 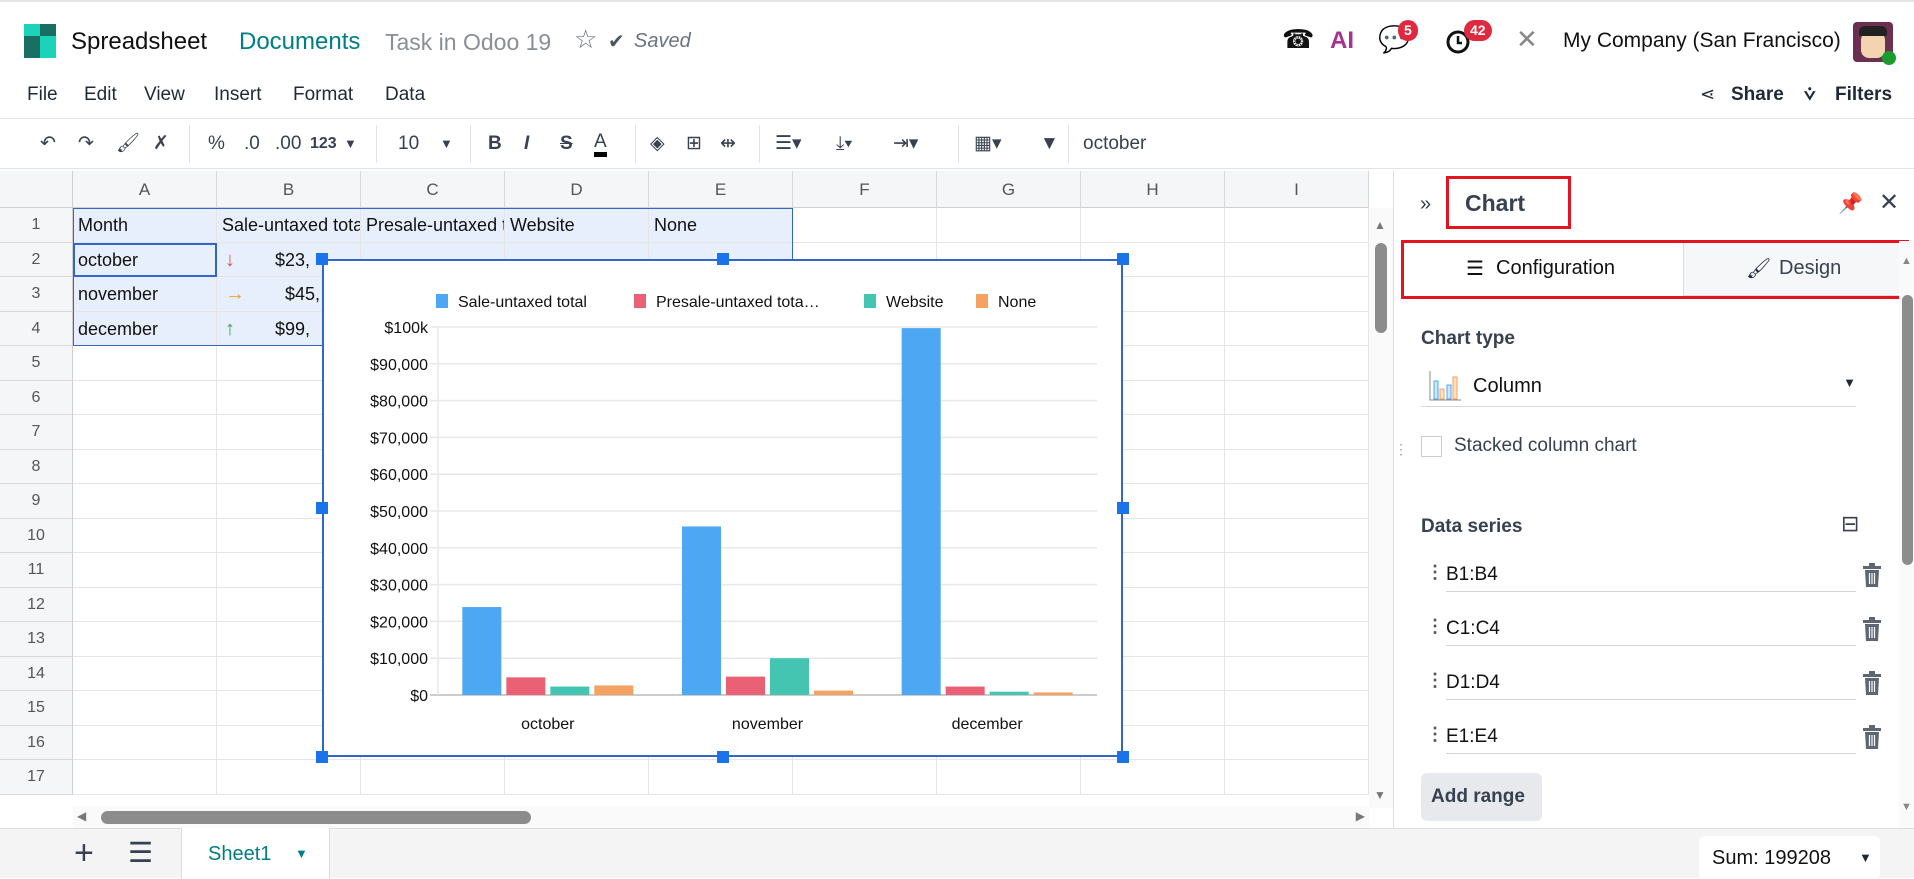 What do you see at coordinates (1401, 449) in the screenshot?
I see `panel-resize-handle: ⋮` at bounding box center [1401, 449].